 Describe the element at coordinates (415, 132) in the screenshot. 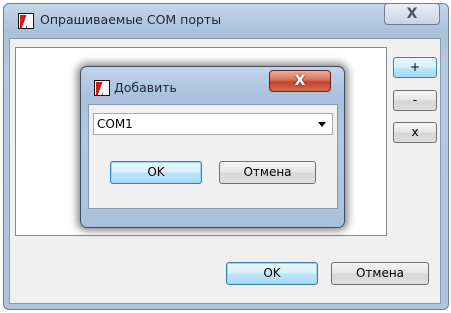

I see `clear-ports-button: x` at that location.